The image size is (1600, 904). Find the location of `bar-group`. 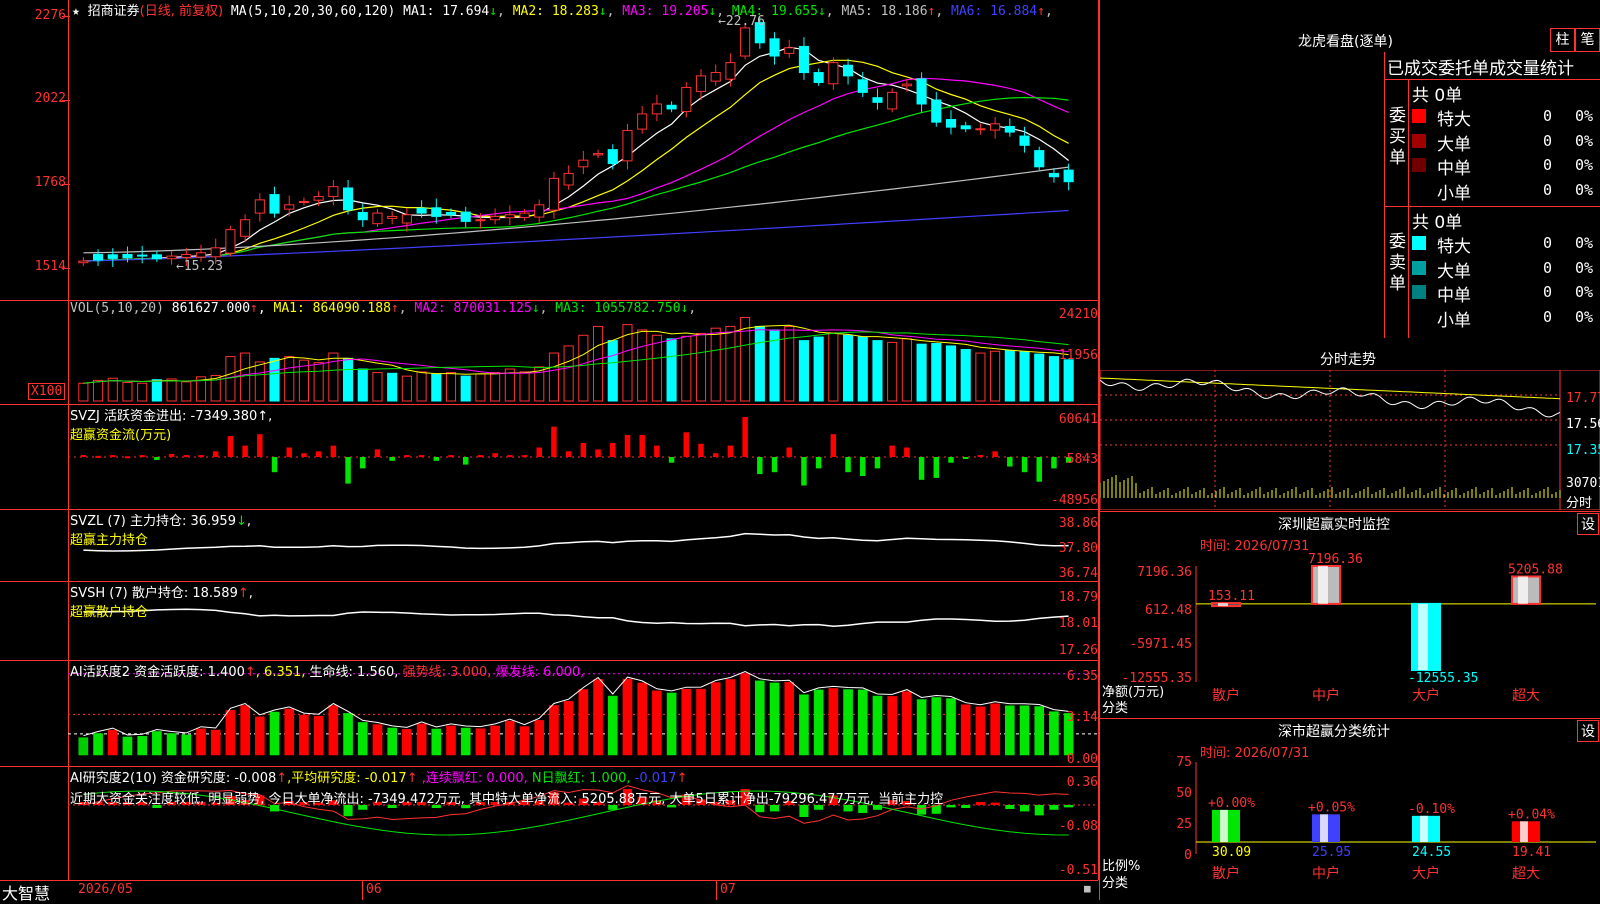

bar-group is located at coordinates (1426, 636).